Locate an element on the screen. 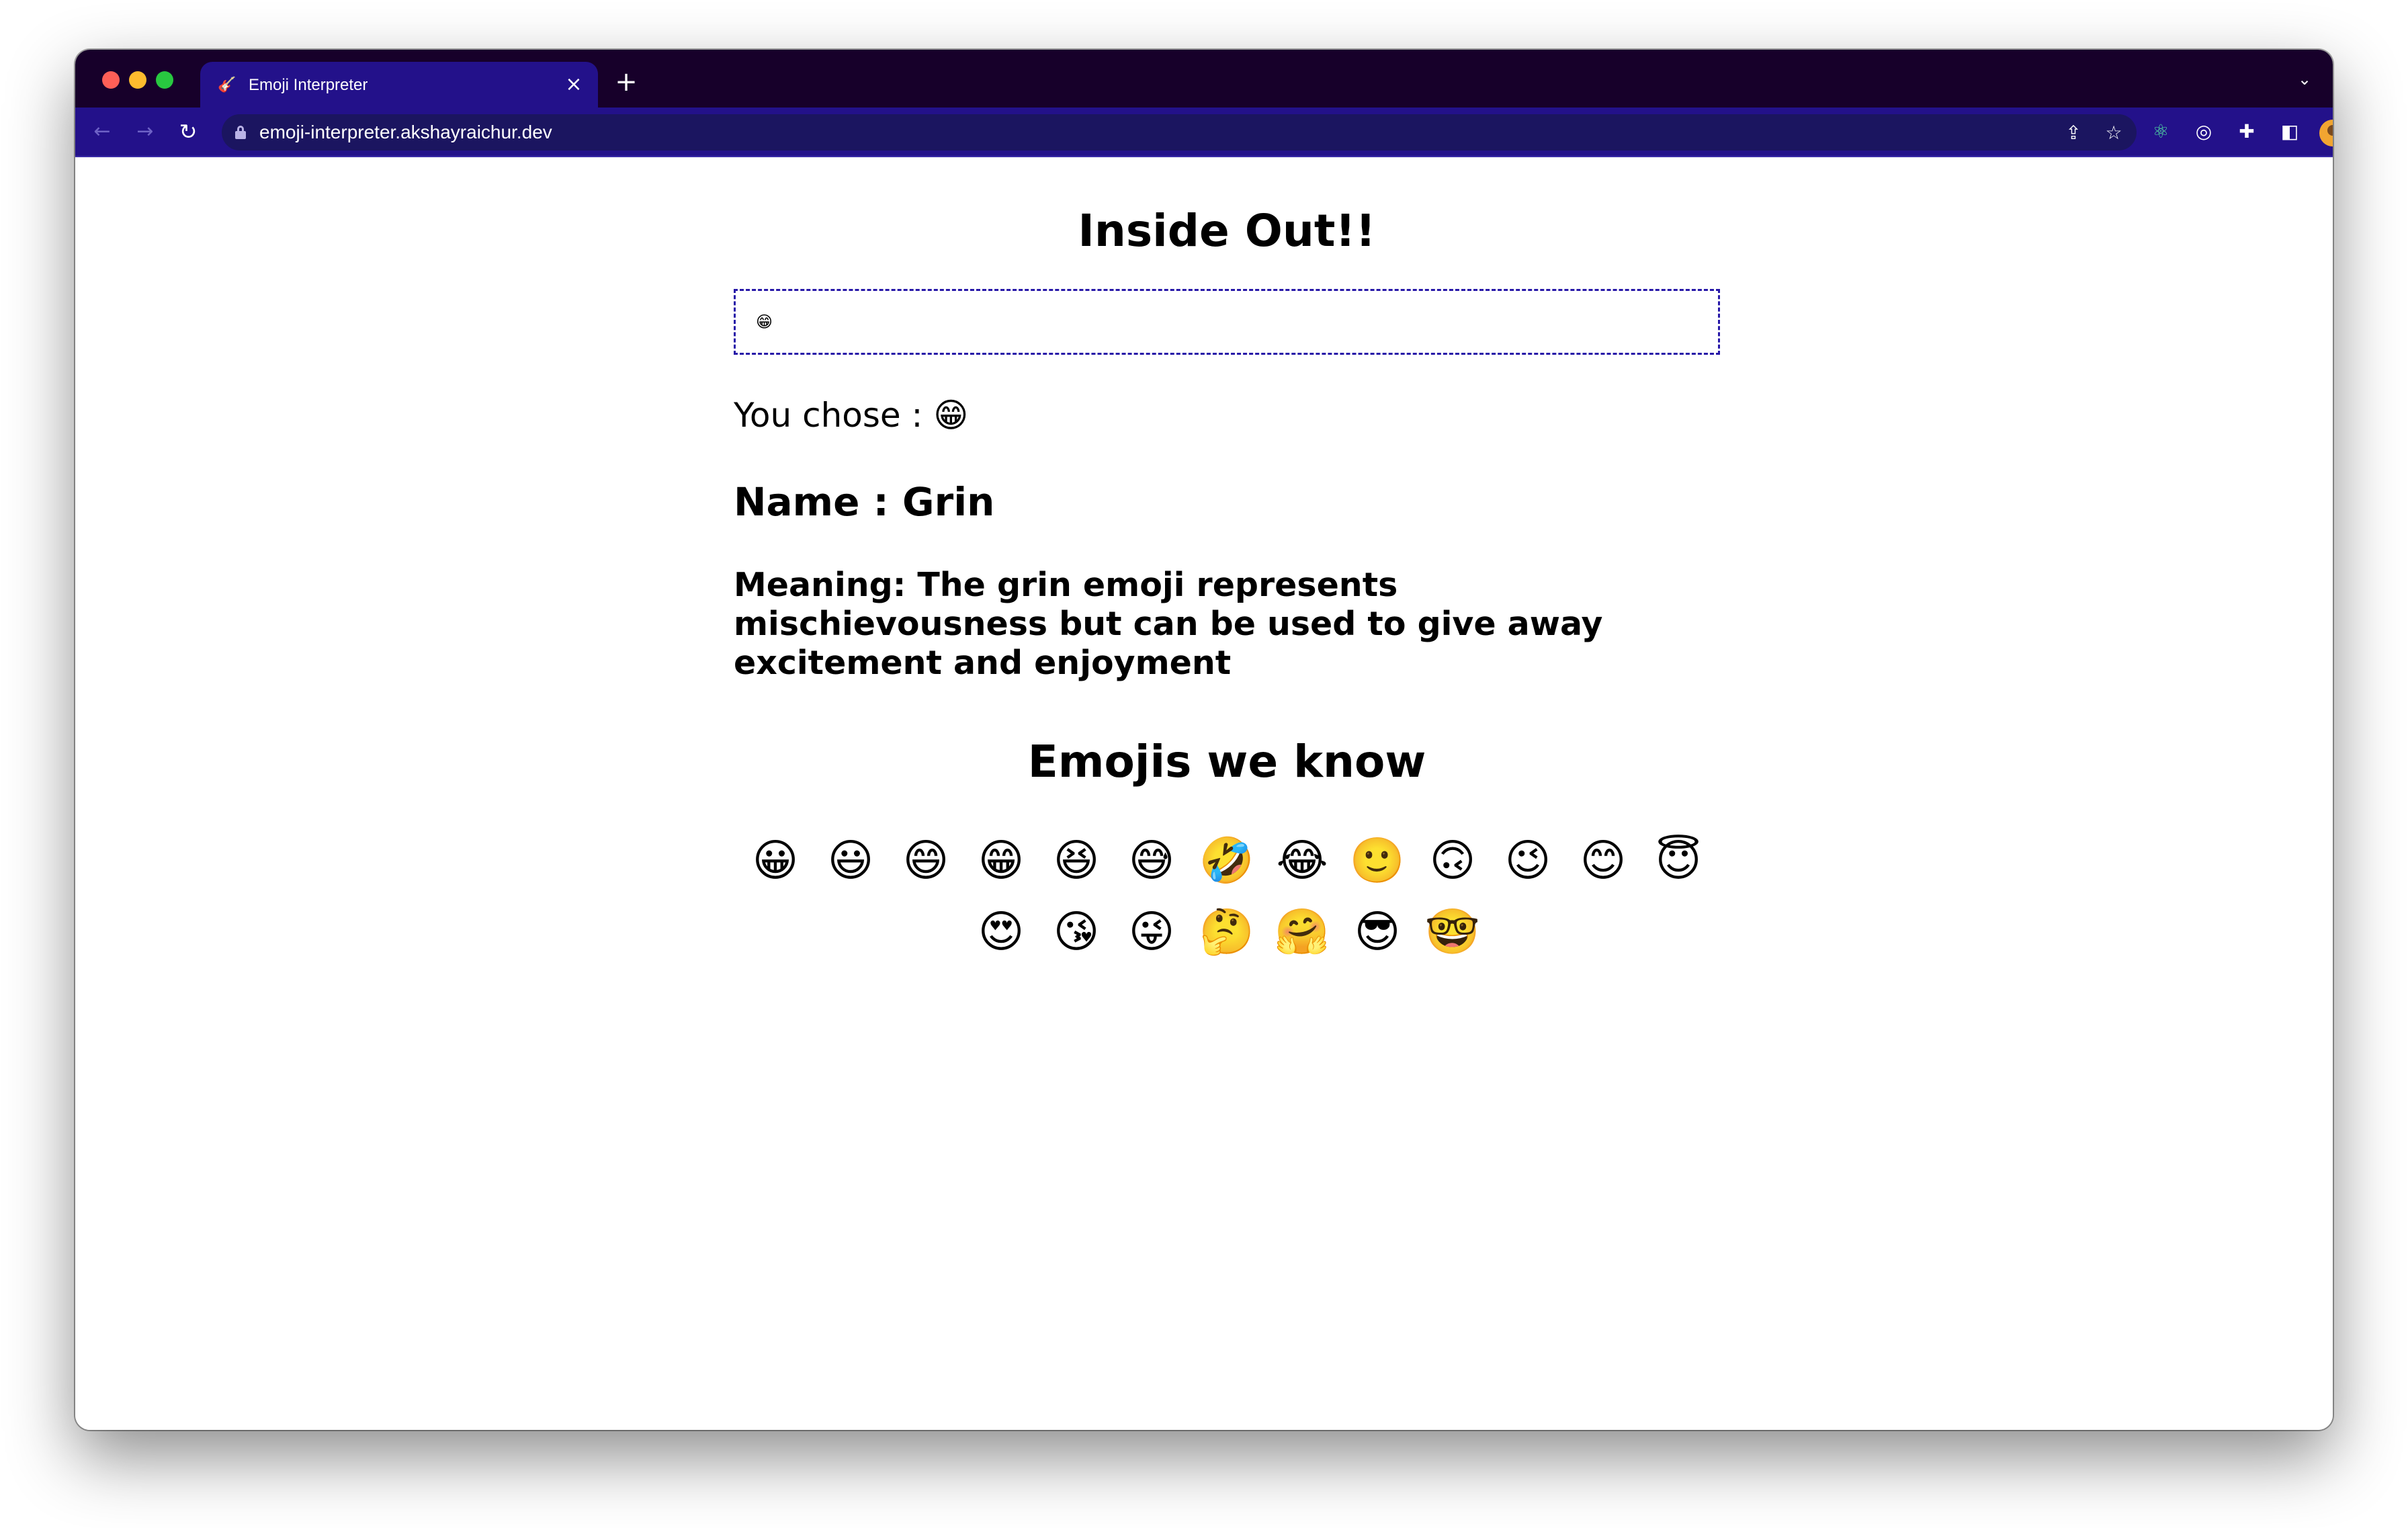 The image size is (2408, 1528). emoji-item: 😇 is located at coordinates (1678, 861).